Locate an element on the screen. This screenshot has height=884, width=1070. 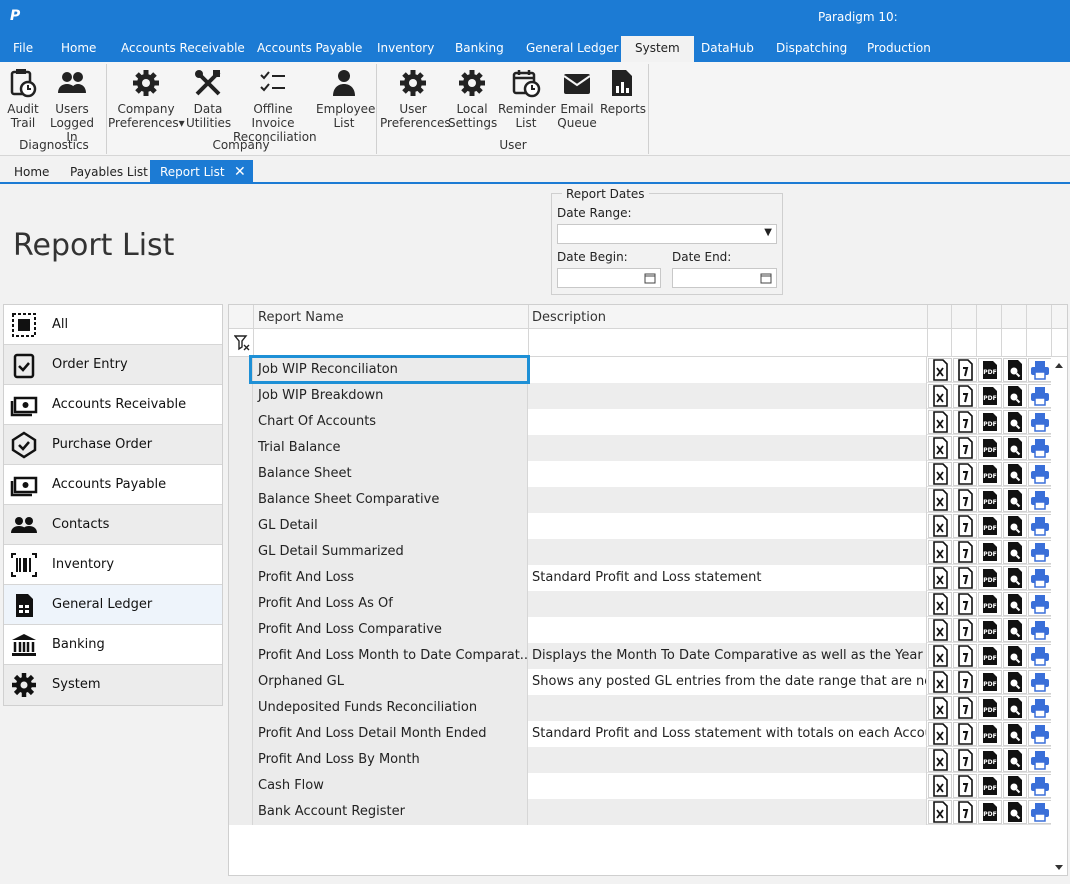
report-name-cell: Profit And Loss Detail Month Ended is located at coordinates (390, 734).